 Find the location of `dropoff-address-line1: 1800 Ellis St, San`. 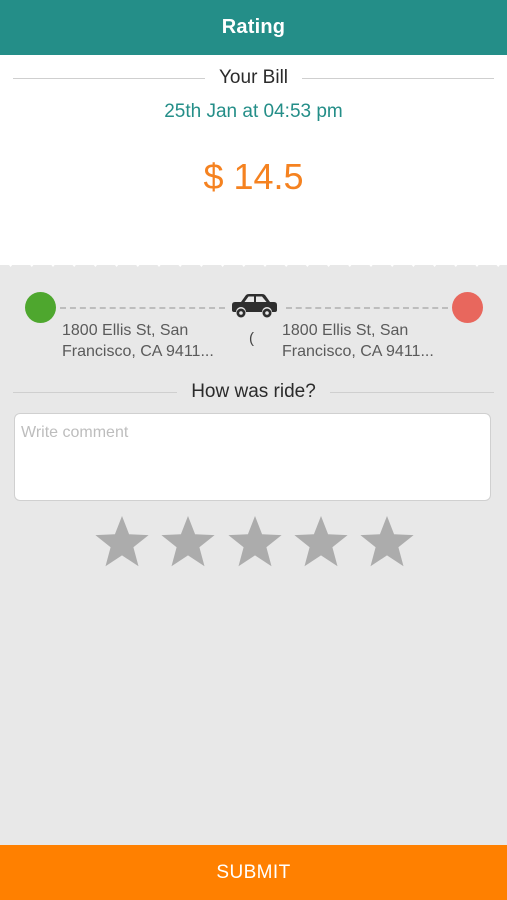

dropoff-address-line1: 1800 Ellis St, San is located at coordinates (345, 330).